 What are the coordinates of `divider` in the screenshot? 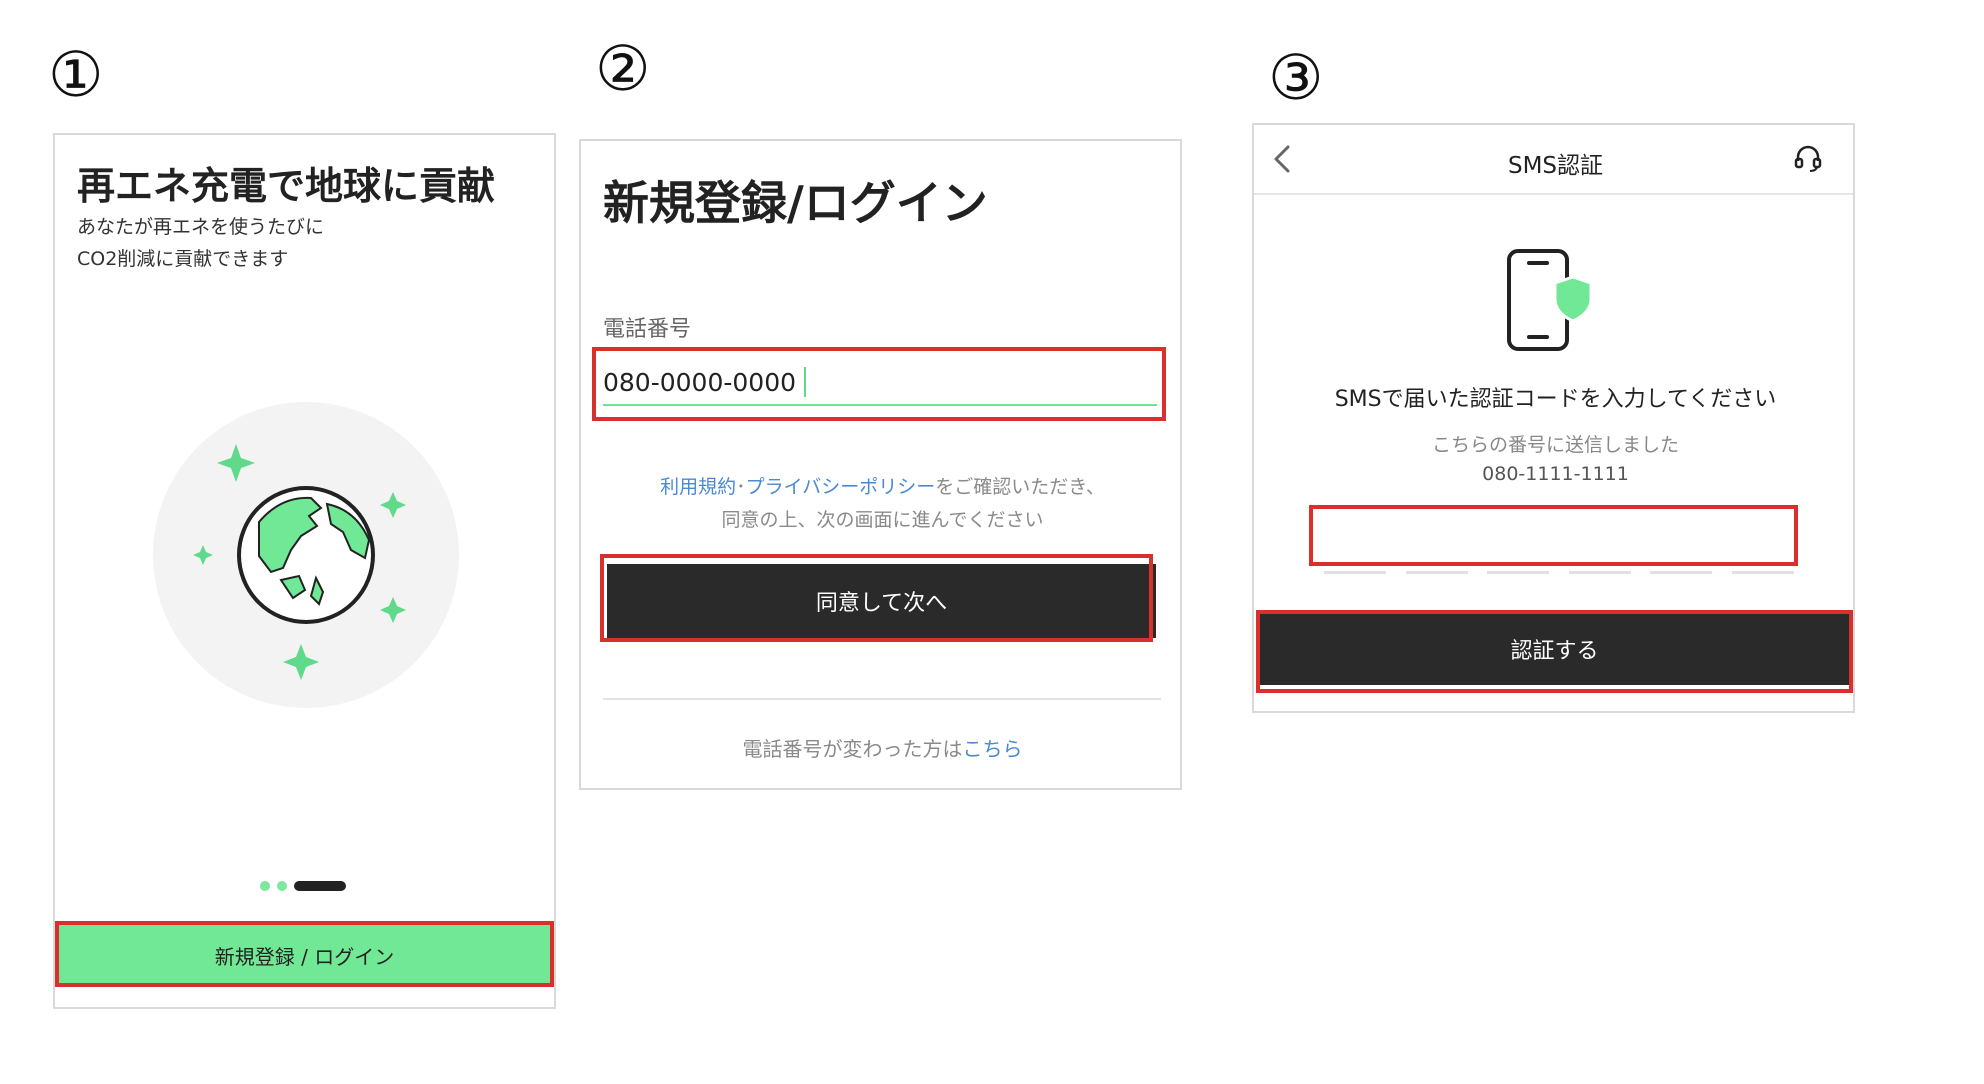 It's located at (882, 699).